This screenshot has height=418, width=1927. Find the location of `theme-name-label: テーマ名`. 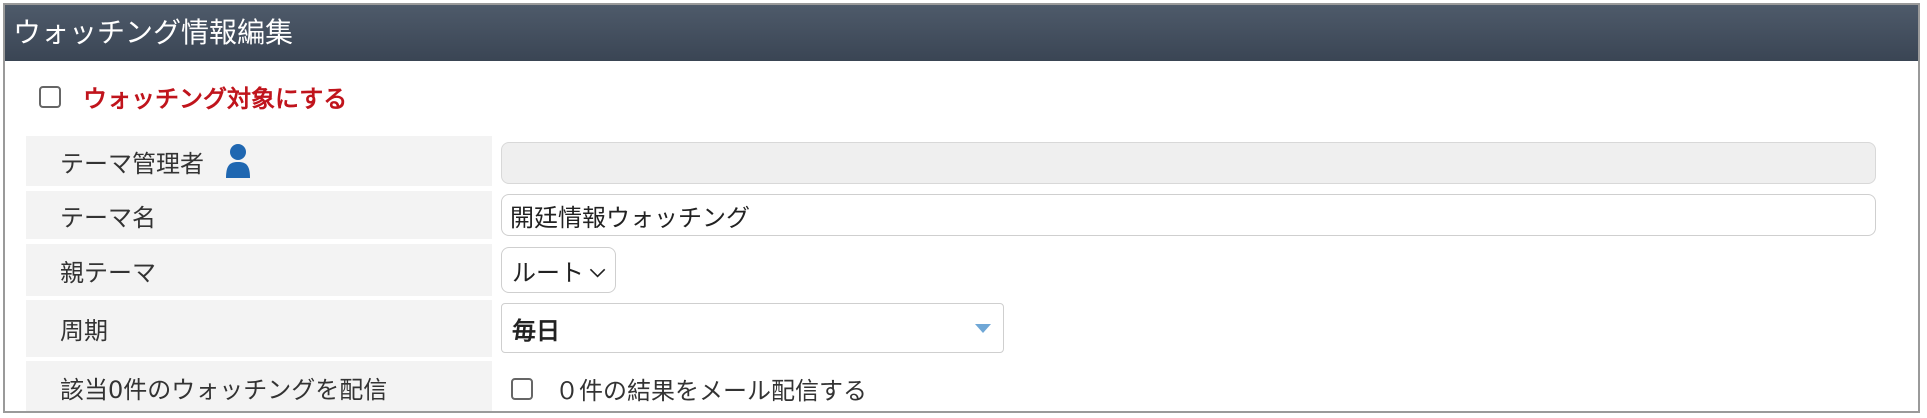

theme-name-label: テーマ名 is located at coordinates (108, 217).